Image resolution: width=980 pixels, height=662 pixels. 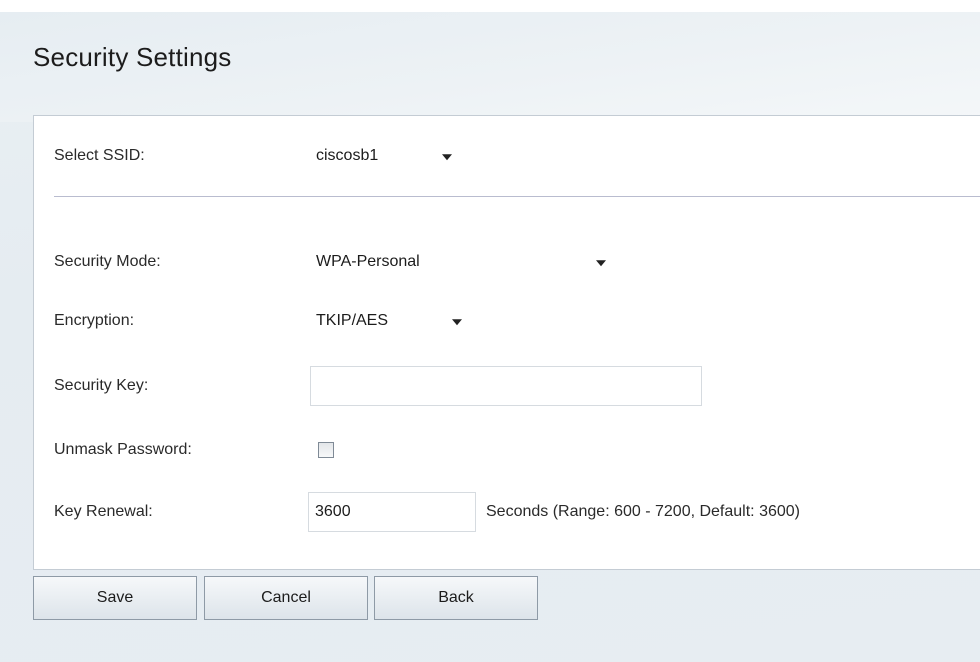 What do you see at coordinates (392, 512) in the screenshot?
I see `key-renewal-input` at bounding box center [392, 512].